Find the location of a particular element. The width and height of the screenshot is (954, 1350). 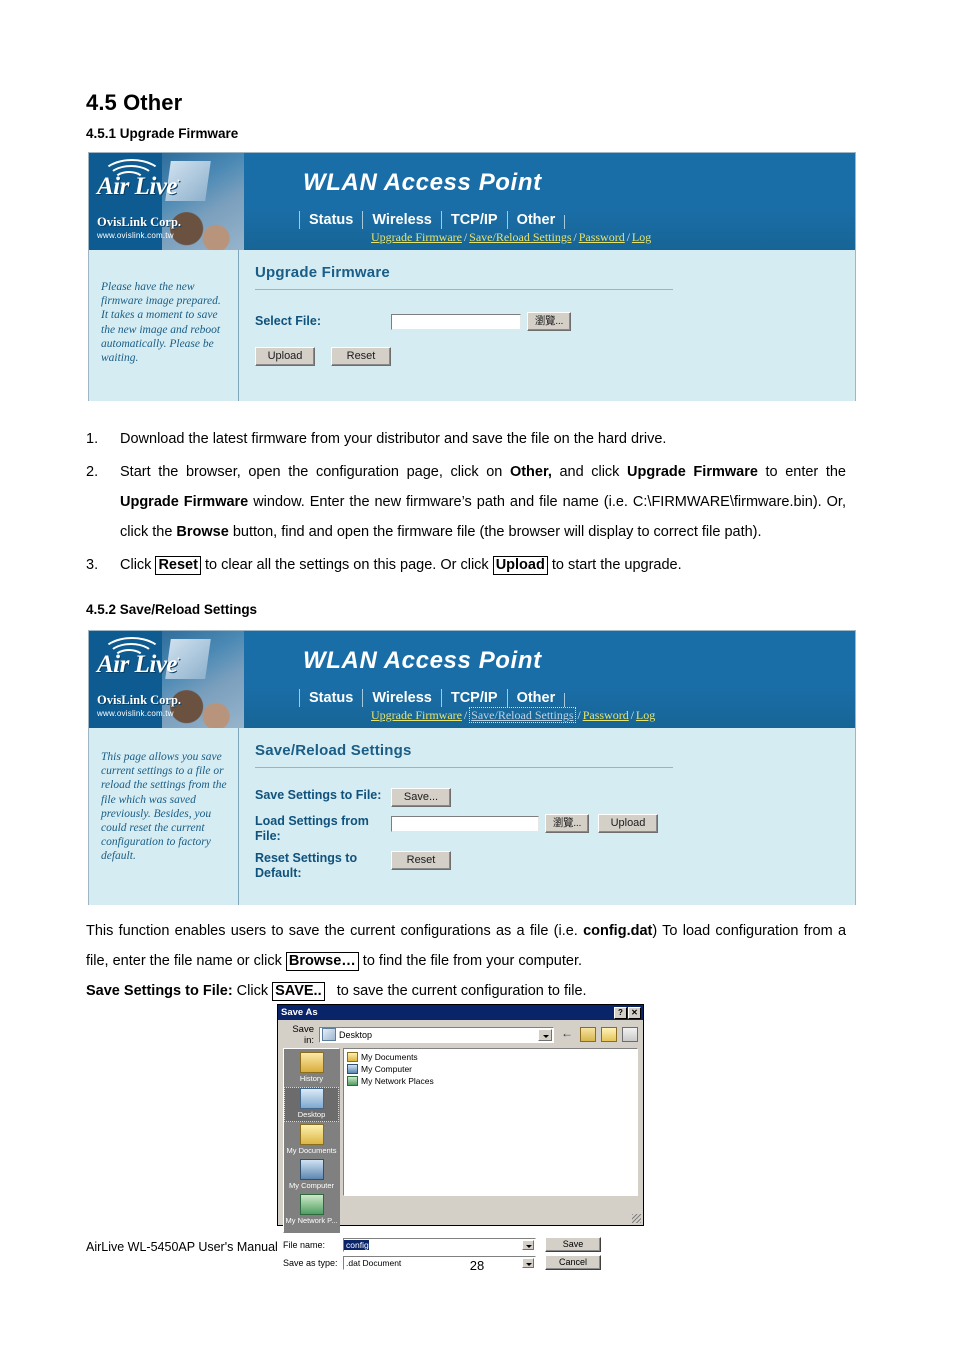

list-item: My Computer is located at coordinates (490, 1068).